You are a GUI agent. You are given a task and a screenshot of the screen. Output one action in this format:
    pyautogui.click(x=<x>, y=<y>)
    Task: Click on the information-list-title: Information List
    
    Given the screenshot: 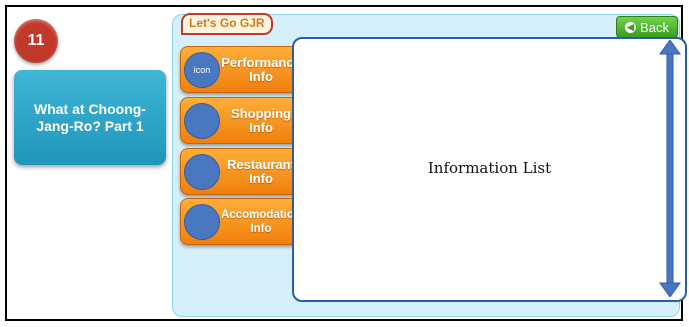 What is the action you would take?
    pyautogui.click(x=489, y=168)
    